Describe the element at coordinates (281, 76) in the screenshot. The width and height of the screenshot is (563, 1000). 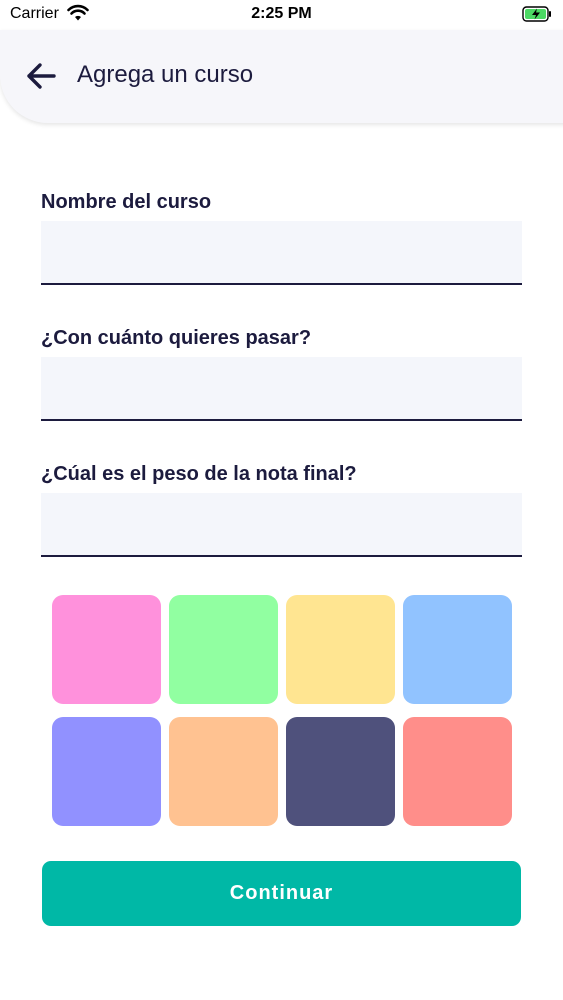
I see `app-header: Agrega un curso` at that location.